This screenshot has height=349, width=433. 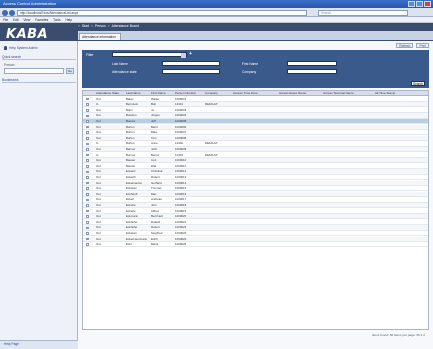 What do you see at coordinates (348, 93) in the screenshot?
I see `column-header: Access Terminal Name` at bounding box center [348, 93].